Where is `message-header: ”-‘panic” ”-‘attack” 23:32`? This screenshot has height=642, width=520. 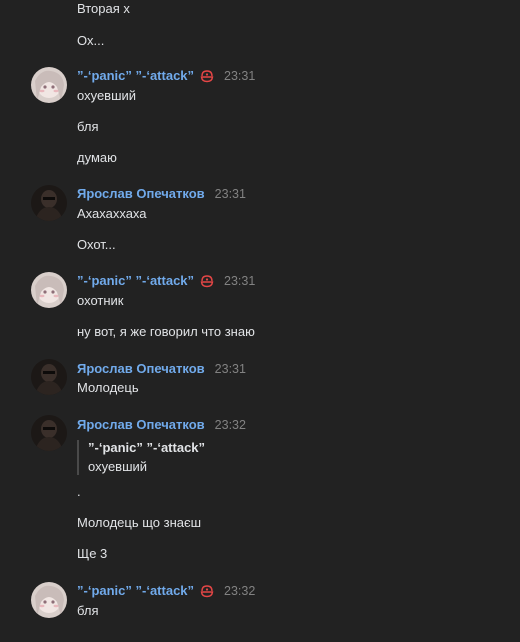 message-header: ”-‘panic” ”-‘attack” 23:32 is located at coordinates (166, 591).